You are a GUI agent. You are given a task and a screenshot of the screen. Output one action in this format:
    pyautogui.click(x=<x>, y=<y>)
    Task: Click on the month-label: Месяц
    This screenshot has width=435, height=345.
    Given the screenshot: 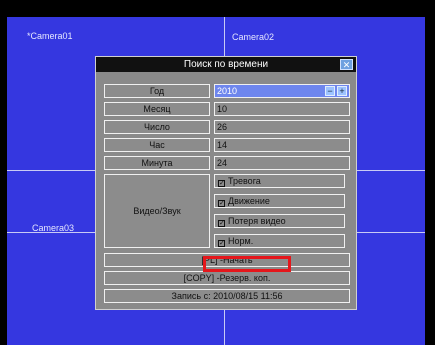 What is the action you would take?
    pyautogui.click(x=157, y=109)
    